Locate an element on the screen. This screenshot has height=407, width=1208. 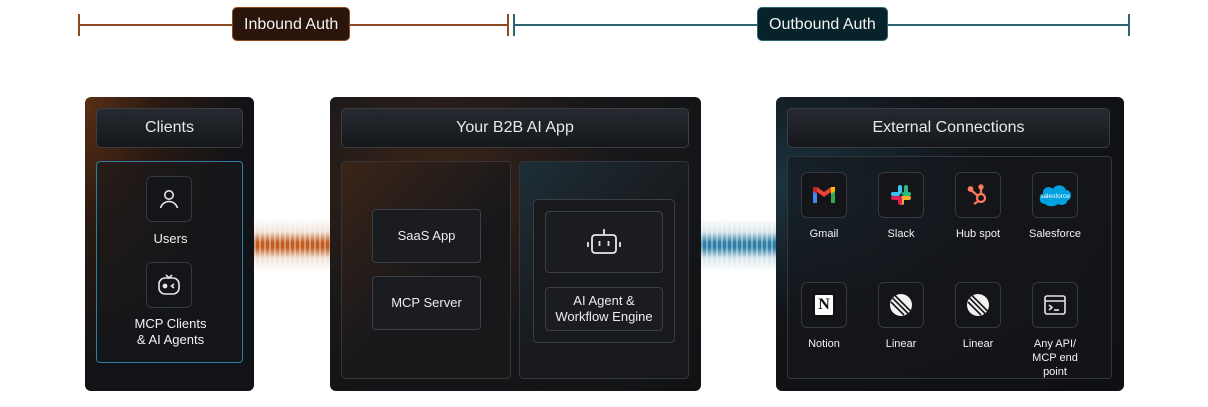
mcp-server-box: MCP Server is located at coordinates (426, 303).